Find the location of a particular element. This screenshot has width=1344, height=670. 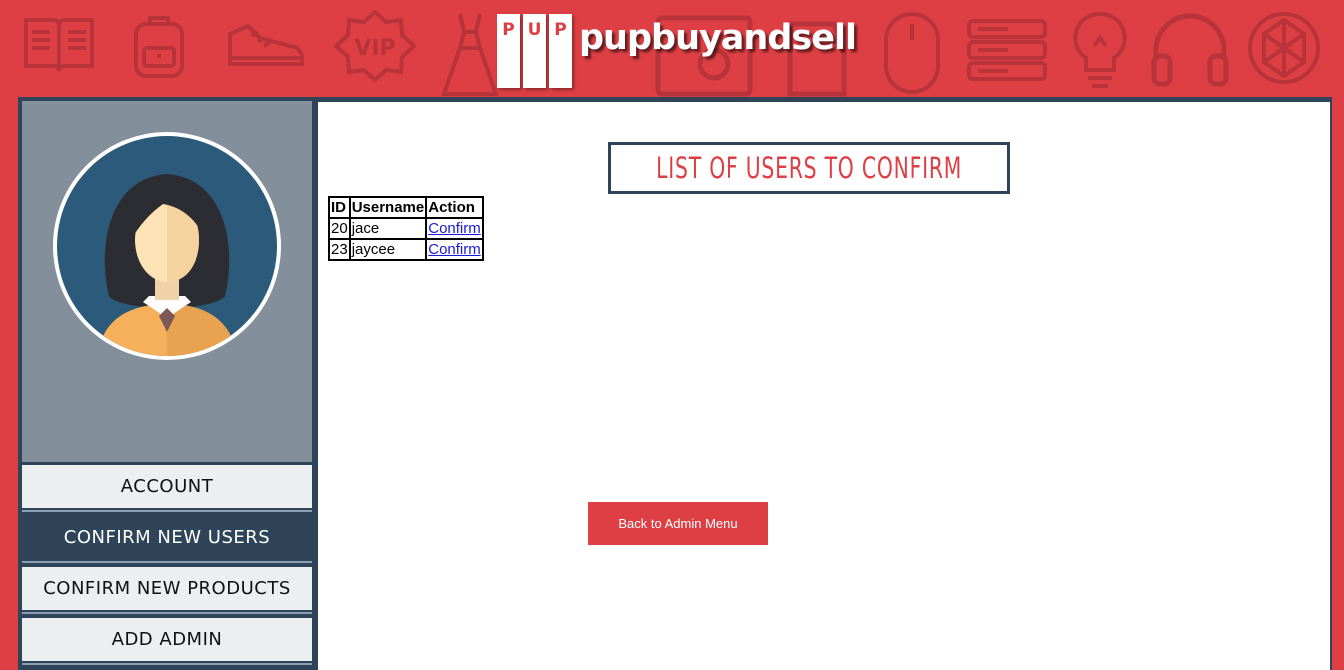

lightbulb-icon is located at coordinates (1100, 52).